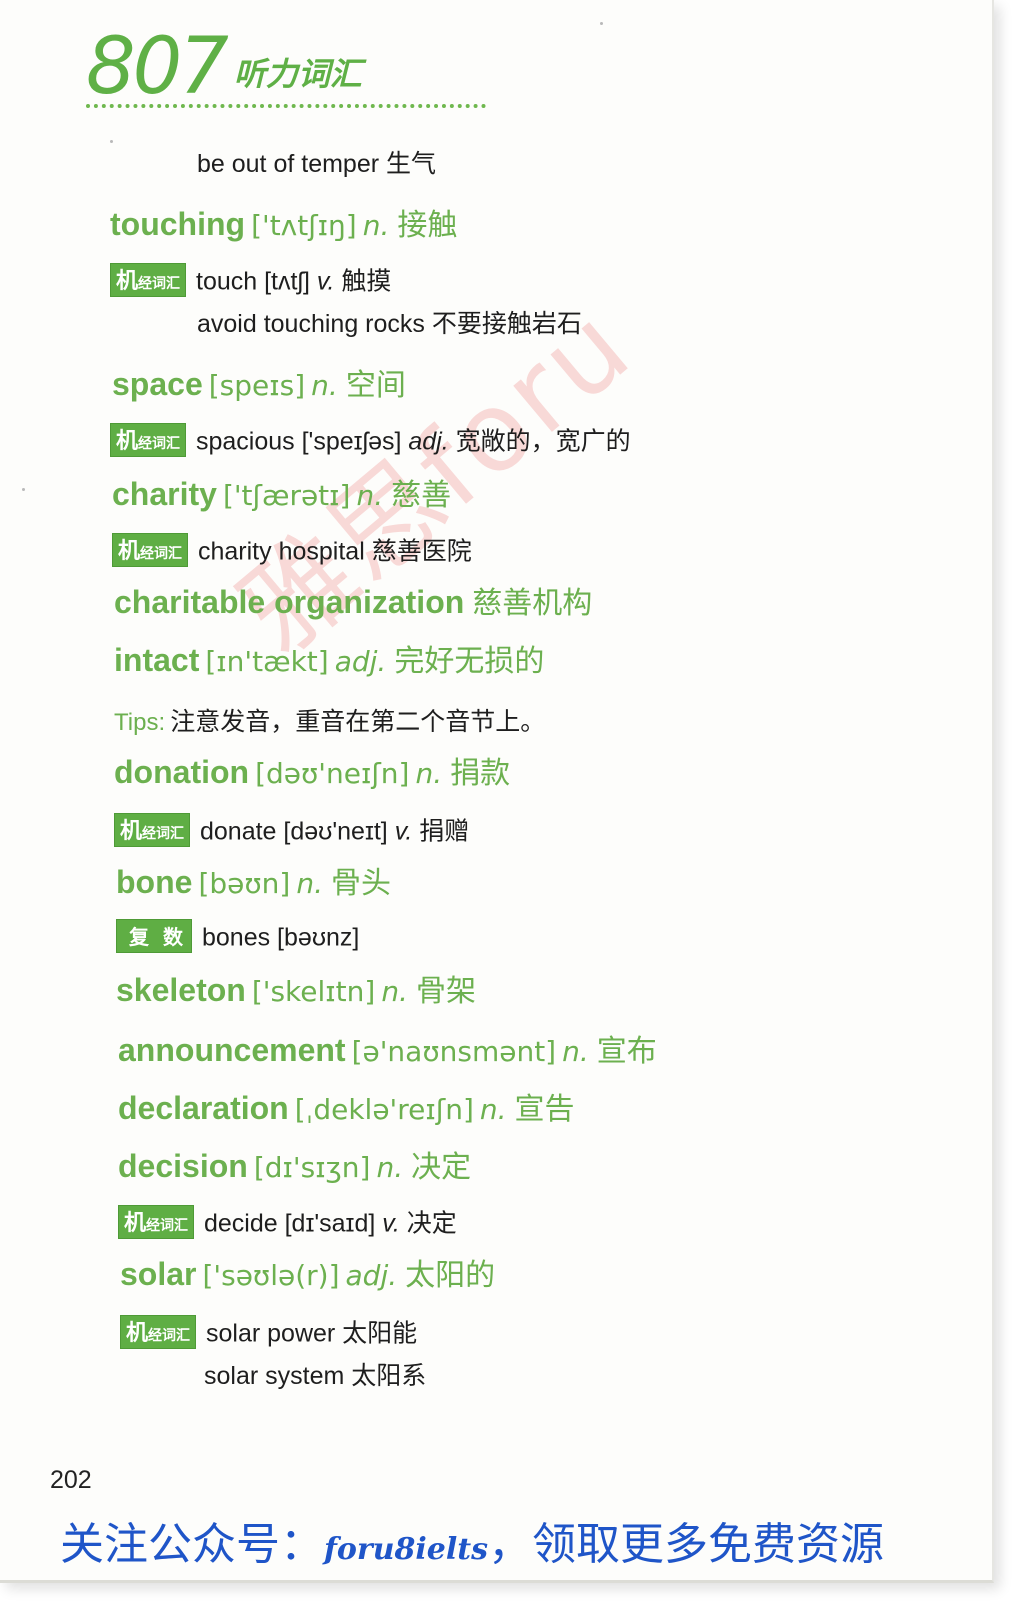  Describe the element at coordinates (286, 106) in the screenshot. I see `header-dotted-rule` at that location.